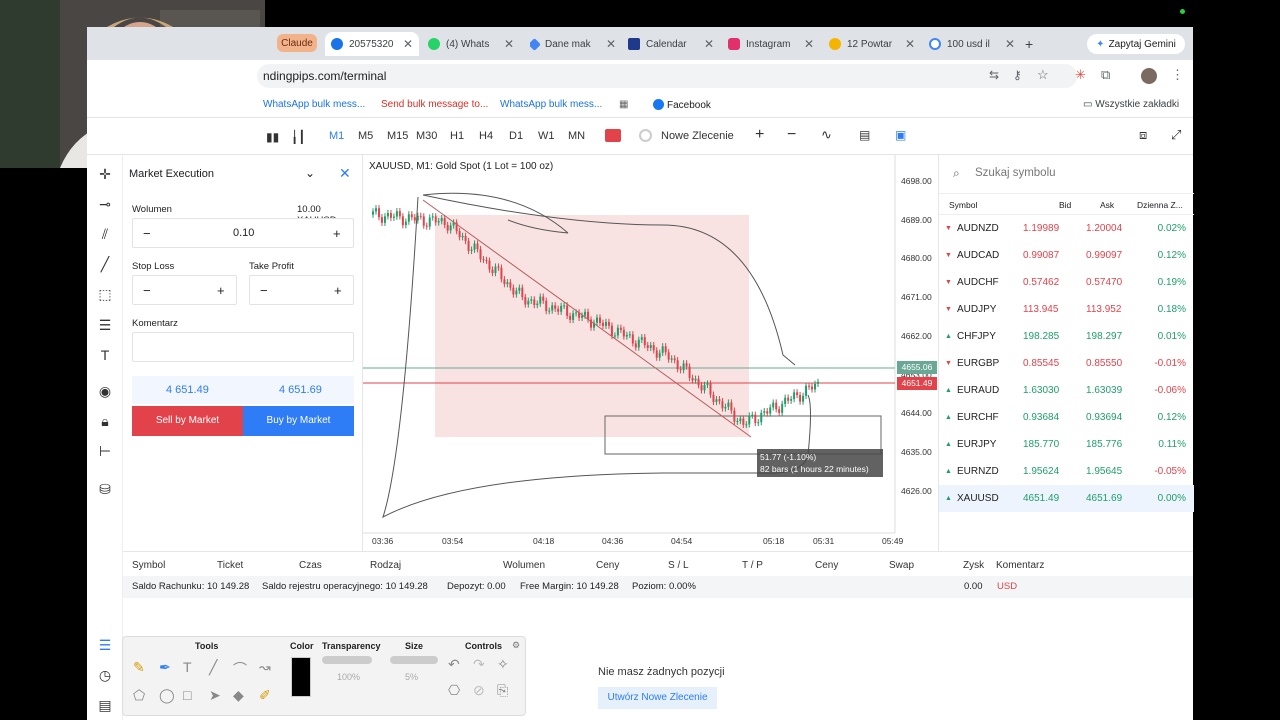  Describe the element at coordinates (298, 421) in the screenshot. I see `buy-button: Buy by Market` at that location.